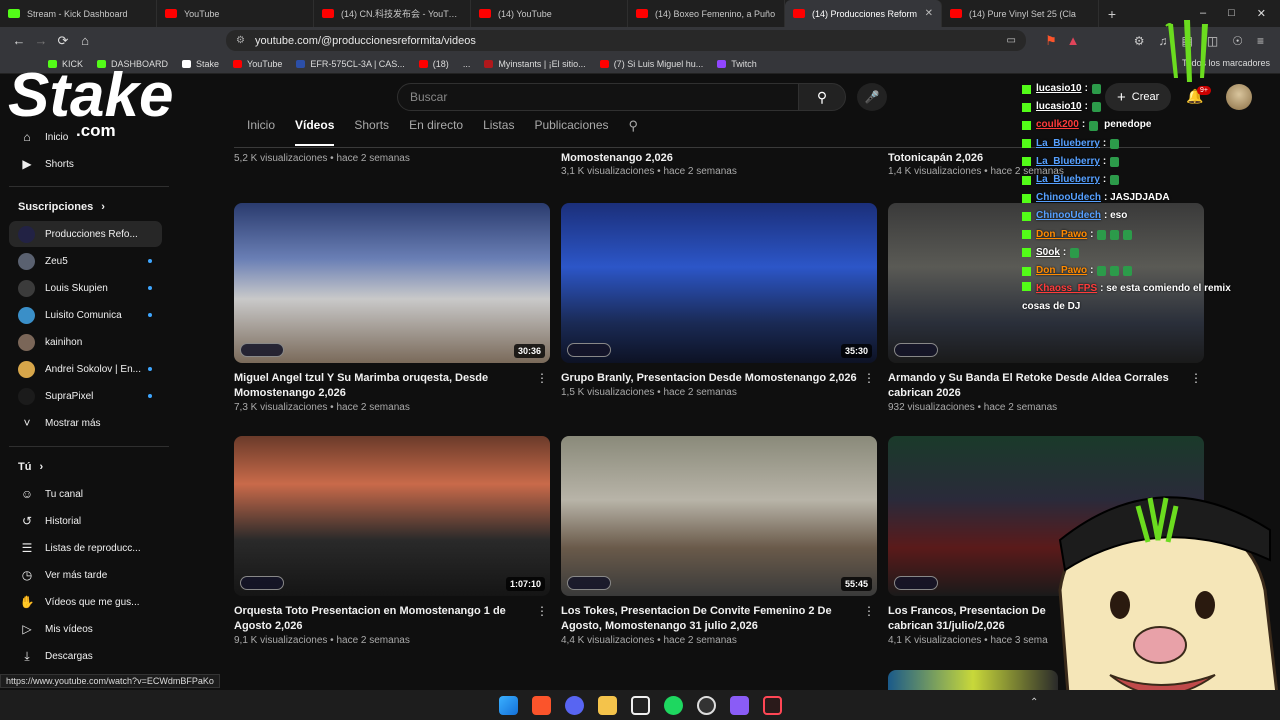 This screenshot has width=1280, height=720. I want to click on video-card-partial: 5,2 K visualizaciones • hace 2 semanas, so click(392, 158).